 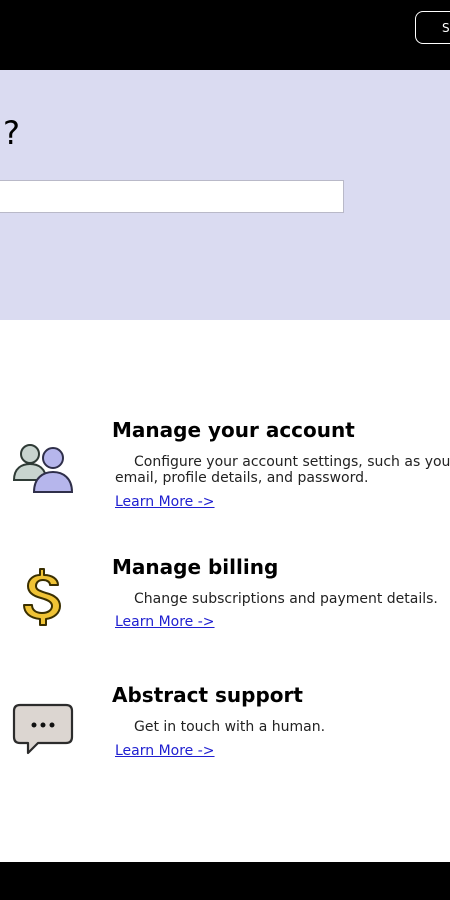 I want to click on users-icon, so click(x=42, y=466).